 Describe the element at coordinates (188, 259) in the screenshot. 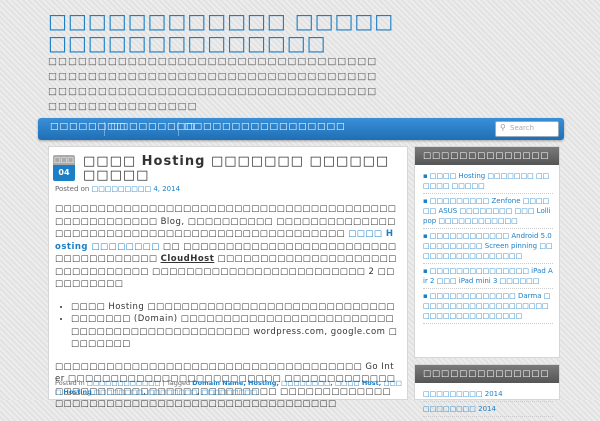

I see `cloudhost-link: CloudHost` at that location.